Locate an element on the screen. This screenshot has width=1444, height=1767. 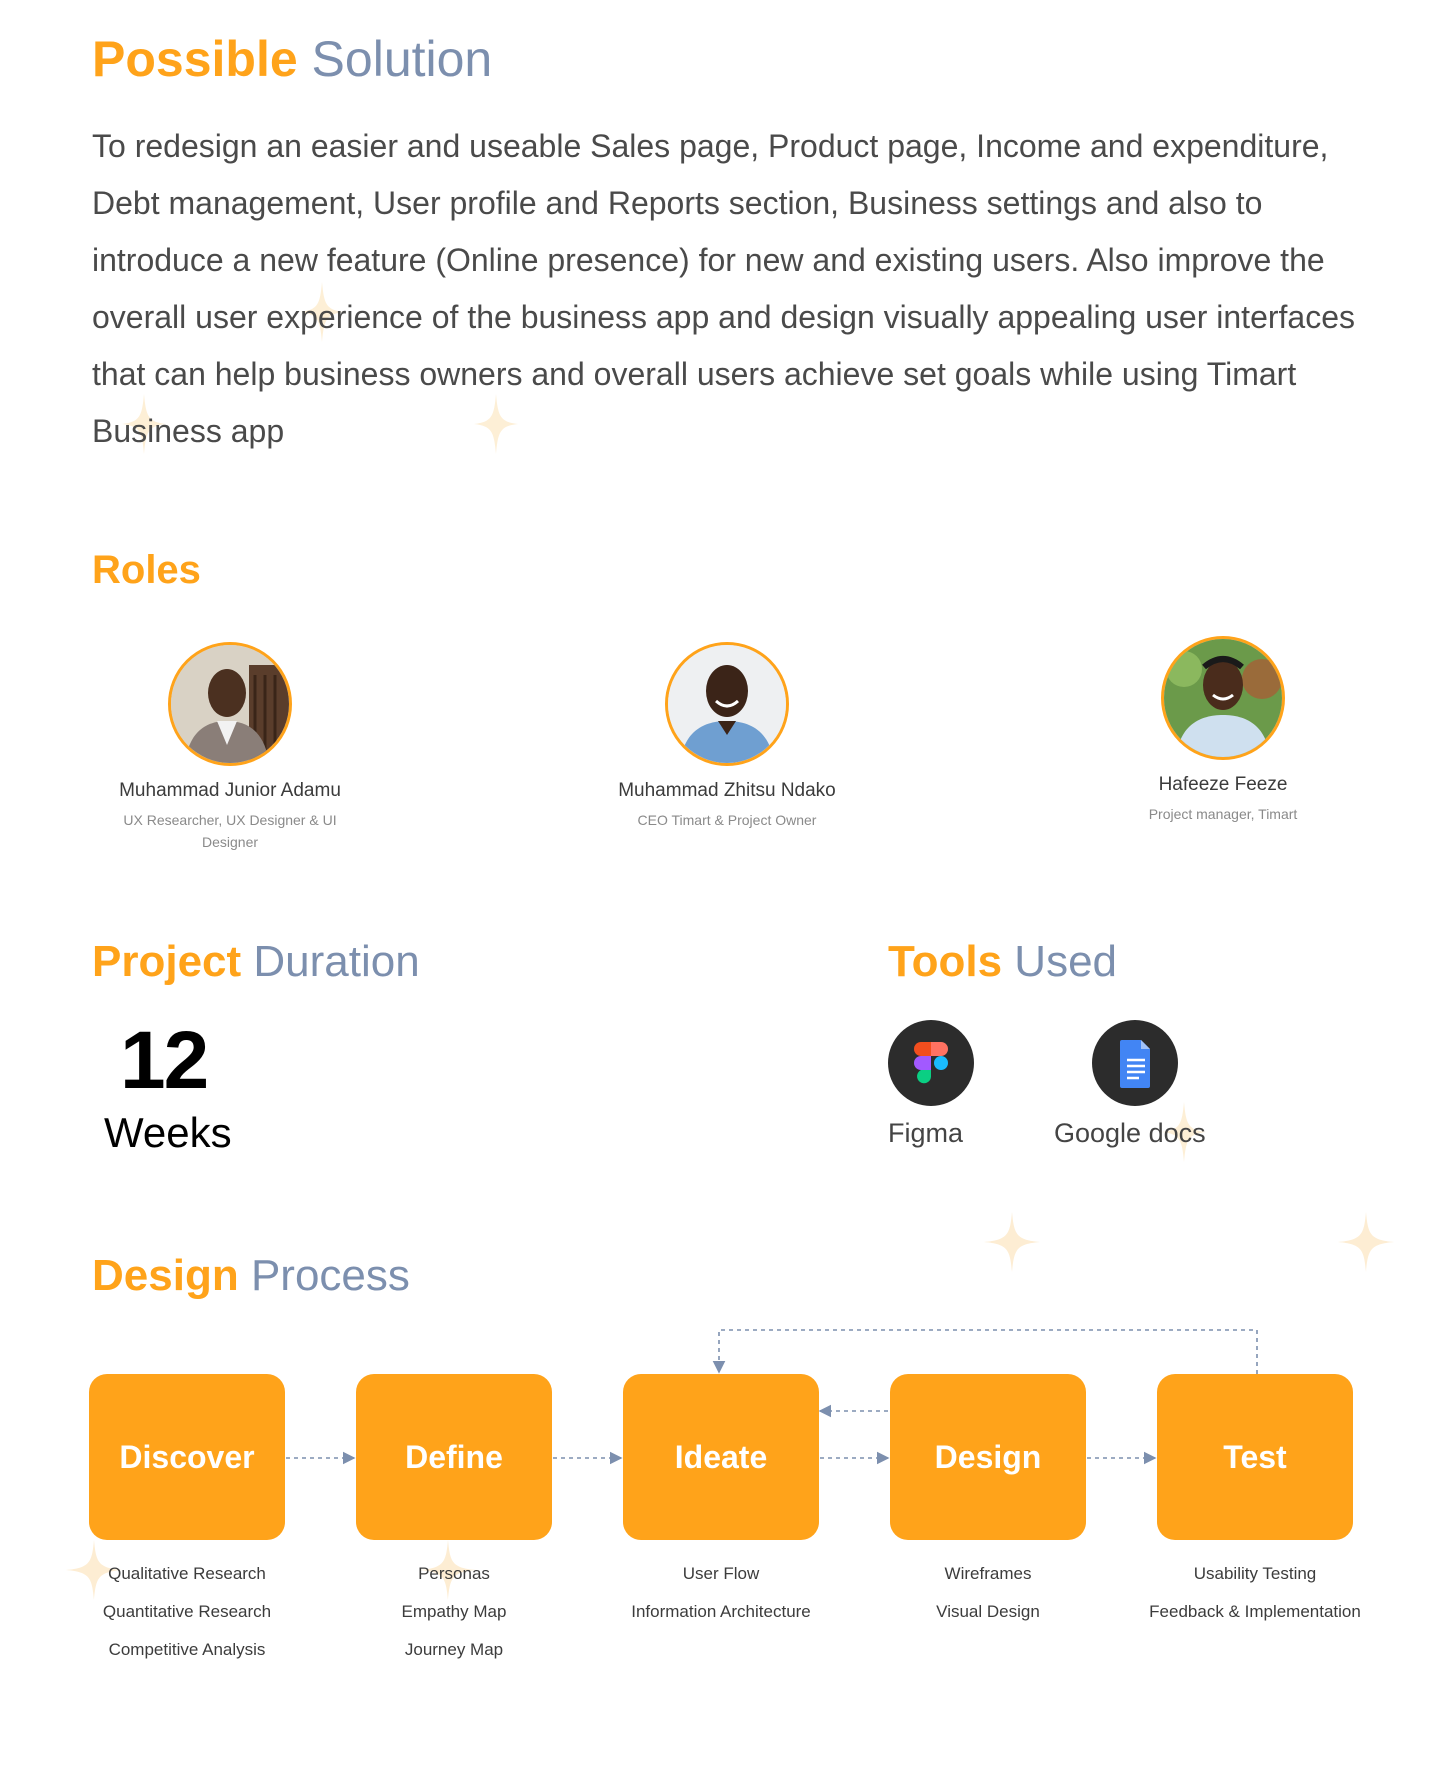
process-item: Visual Design is located at coordinates (988, 1611).